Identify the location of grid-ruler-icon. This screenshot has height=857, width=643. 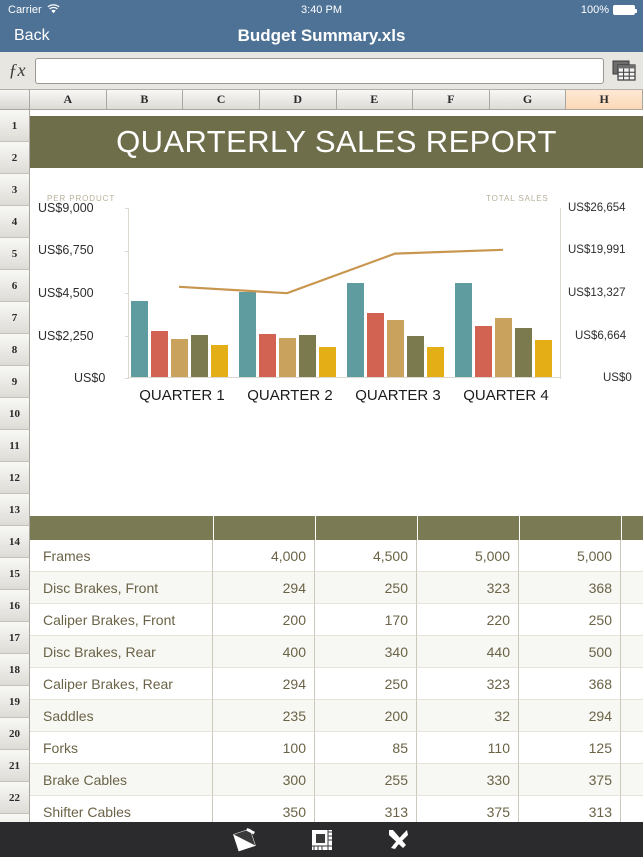
(322, 840).